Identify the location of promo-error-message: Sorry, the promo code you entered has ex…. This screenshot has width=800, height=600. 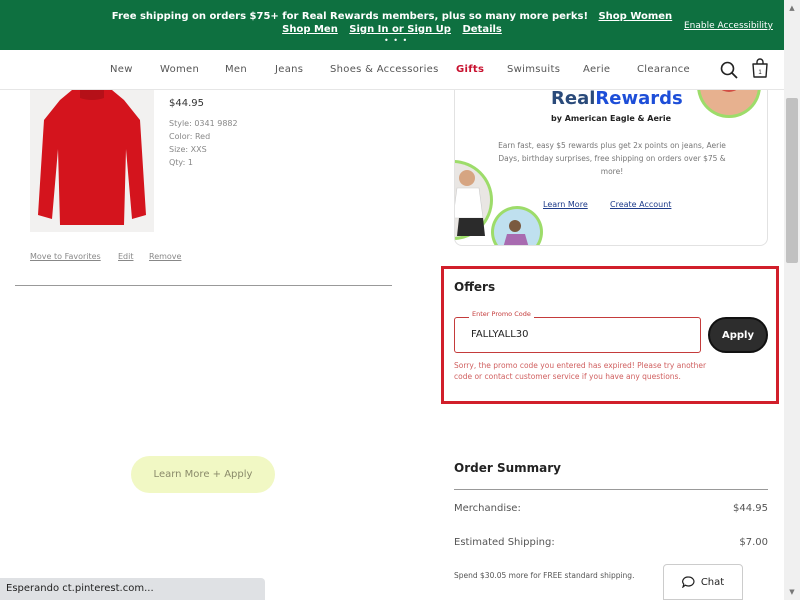
(580, 371).